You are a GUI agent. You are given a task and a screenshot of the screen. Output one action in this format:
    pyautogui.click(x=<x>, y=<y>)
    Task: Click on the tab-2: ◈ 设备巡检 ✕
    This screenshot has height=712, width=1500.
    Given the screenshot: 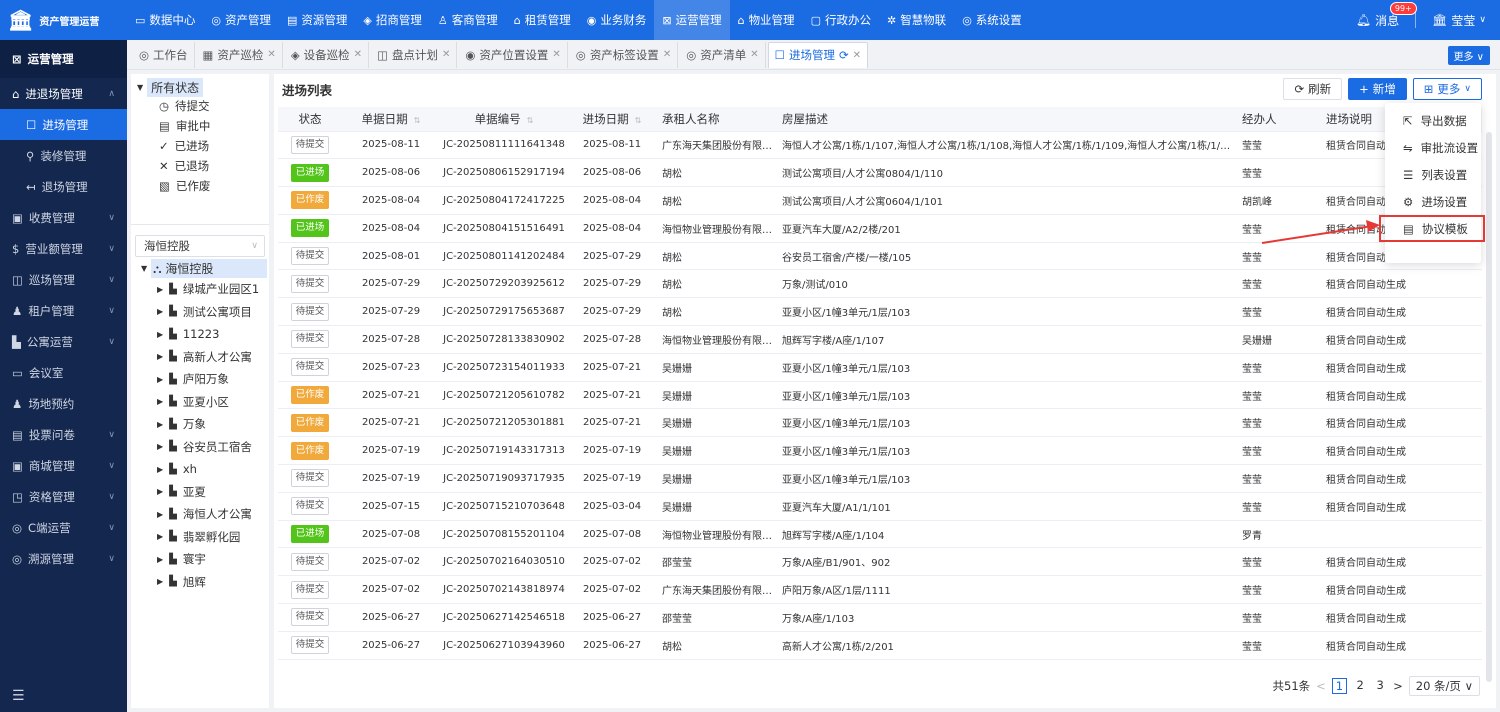 What is the action you would take?
    pyautogui.click(x=327, y=54)
    